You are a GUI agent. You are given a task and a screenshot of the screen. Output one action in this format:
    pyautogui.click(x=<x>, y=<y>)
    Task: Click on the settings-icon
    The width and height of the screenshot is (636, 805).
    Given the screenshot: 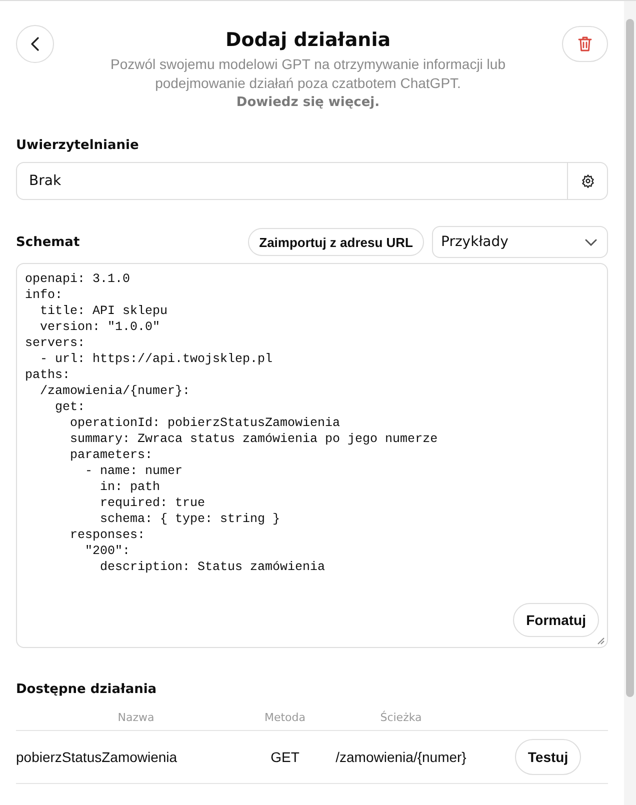 What is the action you would take?
    pyautogui.click(x=587, y=181)
    